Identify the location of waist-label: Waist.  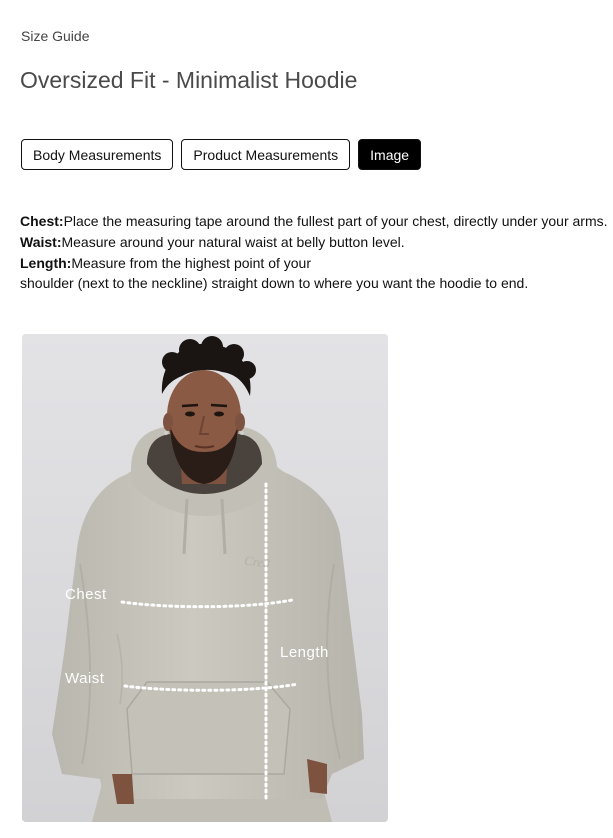
(85, 678).